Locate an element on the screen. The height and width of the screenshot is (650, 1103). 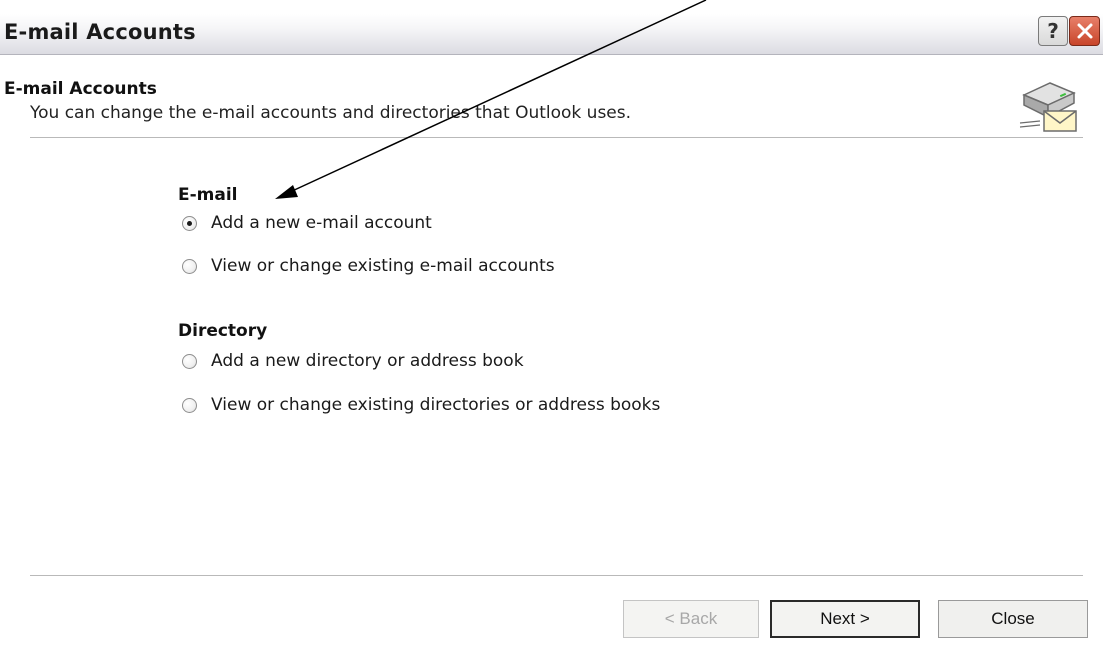
header-title: E-mail Accounts is located at coordinates (80, 89).